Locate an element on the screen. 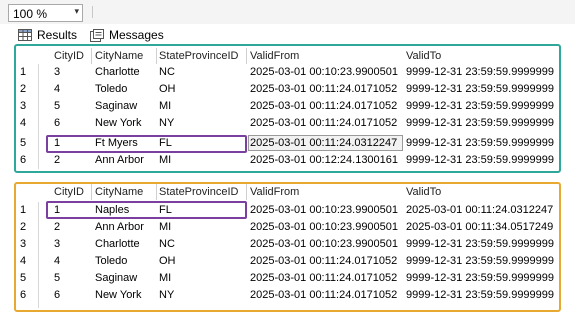 This screenshot has width=575, height=319. cell-validto: 2025-03-01 00:11:34.0517249 is located at coordinates (481, 227).